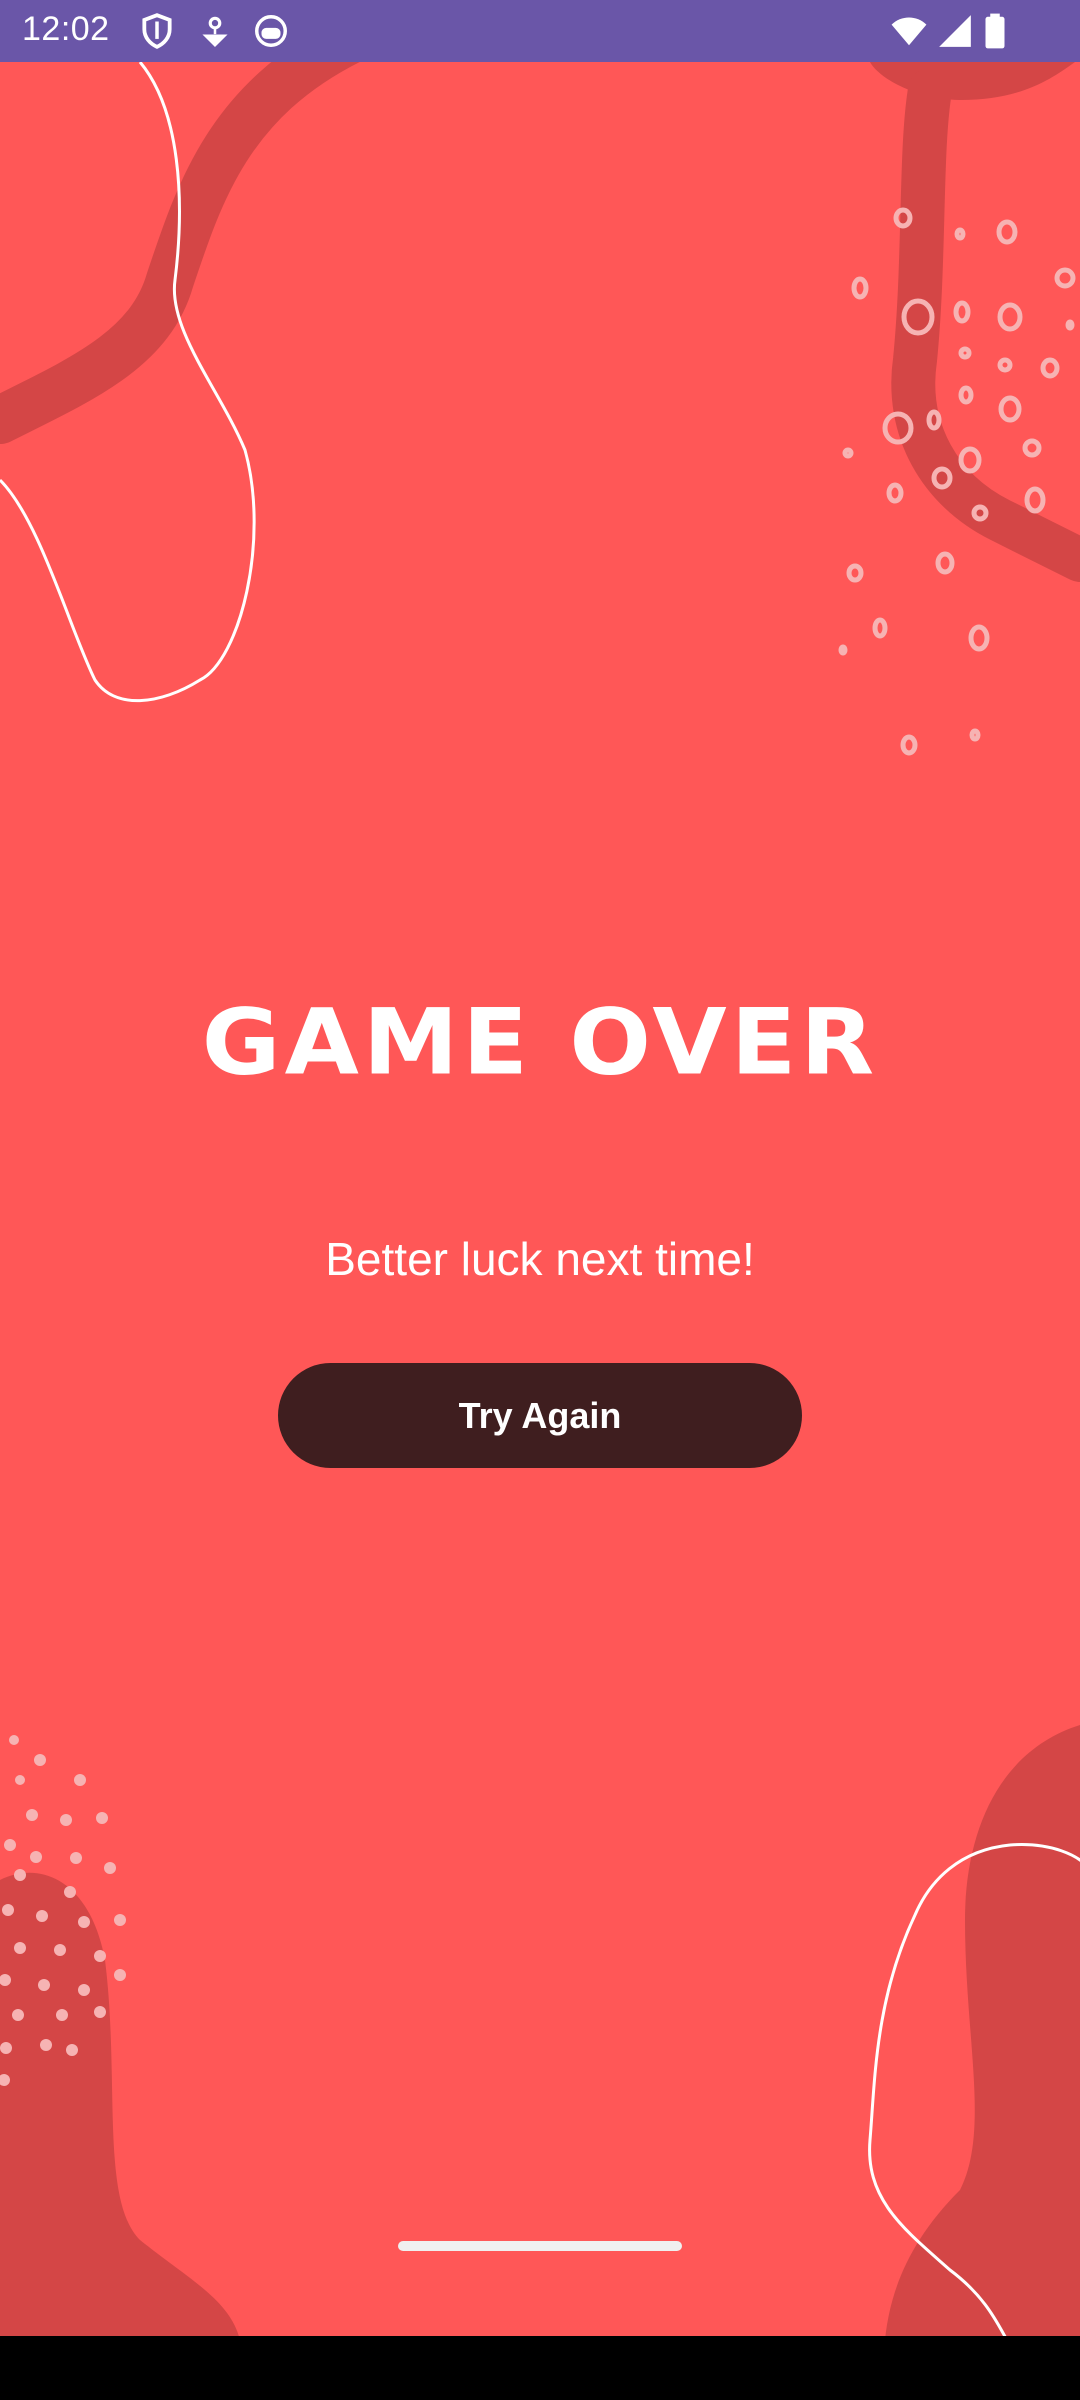  Describe the element at coordinates (271, 31) in the screenshot. I see `face-icon` at that location.